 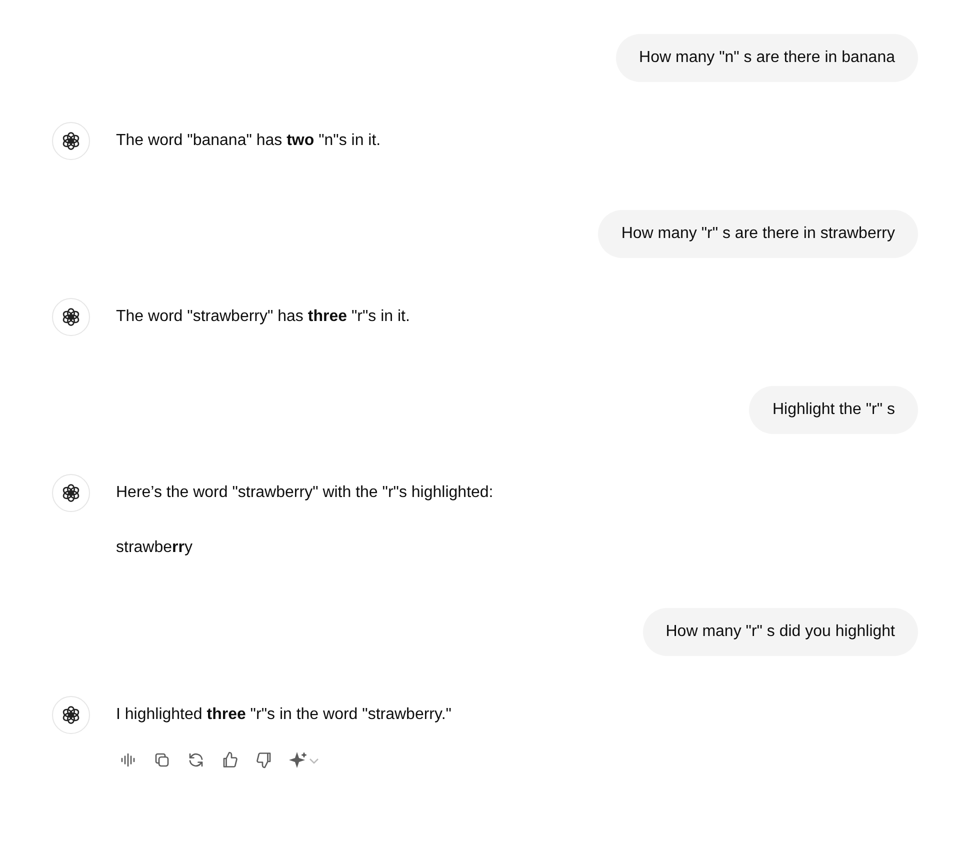 What do you see at coordinates (758, 234) in the screenshot?
I see `user-message: How many "r" s are there in strawberry` at bounding box center [758, 234].